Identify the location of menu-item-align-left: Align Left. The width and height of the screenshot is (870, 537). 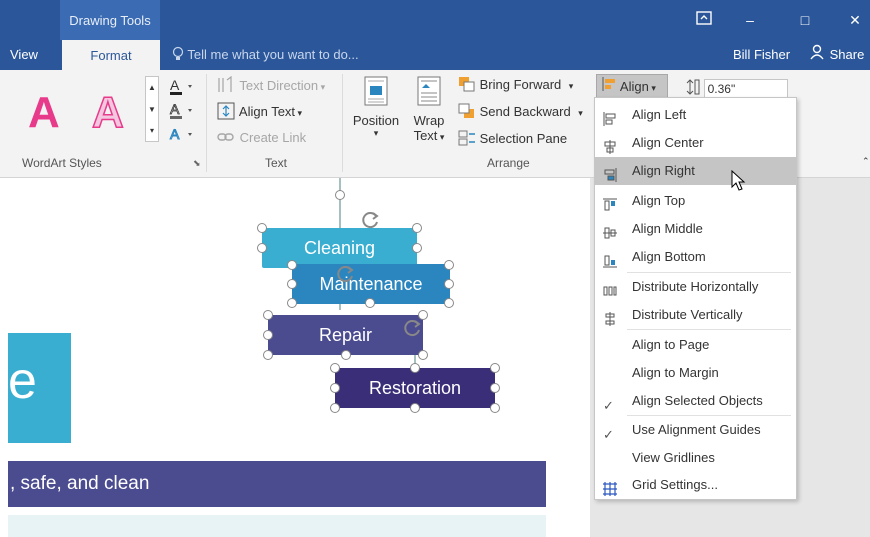
(695, 115).